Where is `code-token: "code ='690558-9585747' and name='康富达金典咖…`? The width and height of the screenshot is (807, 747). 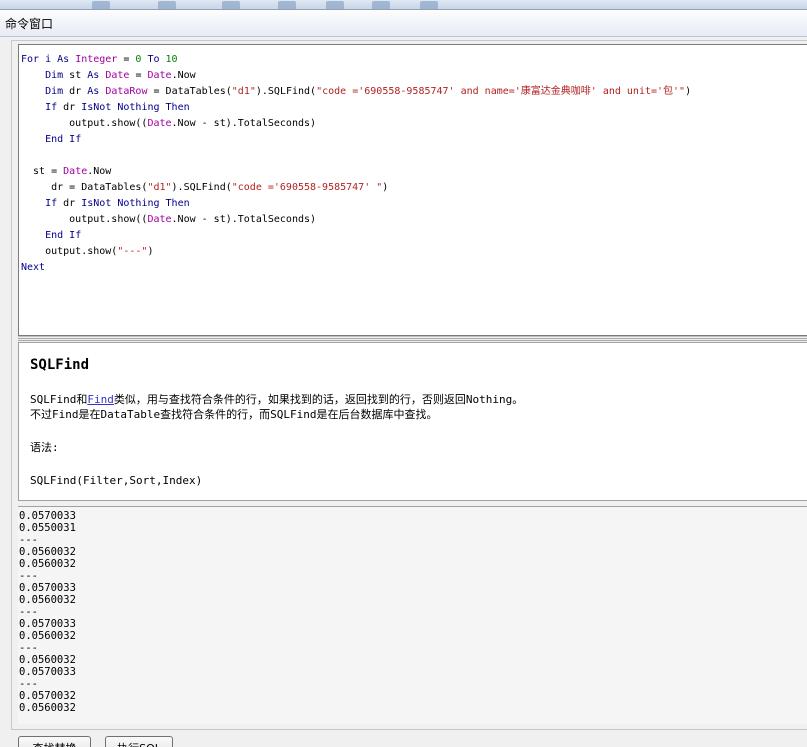
code-token: "code ='690558-9585747' and name='康富达金典咖… is located at coordinates (501, 91).